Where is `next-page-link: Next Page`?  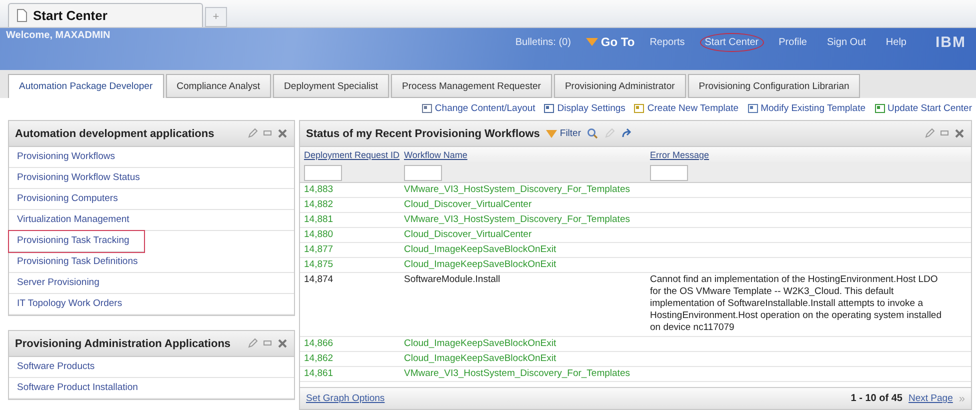 next-page-link: Next Page is located at coordinates (930, 398).